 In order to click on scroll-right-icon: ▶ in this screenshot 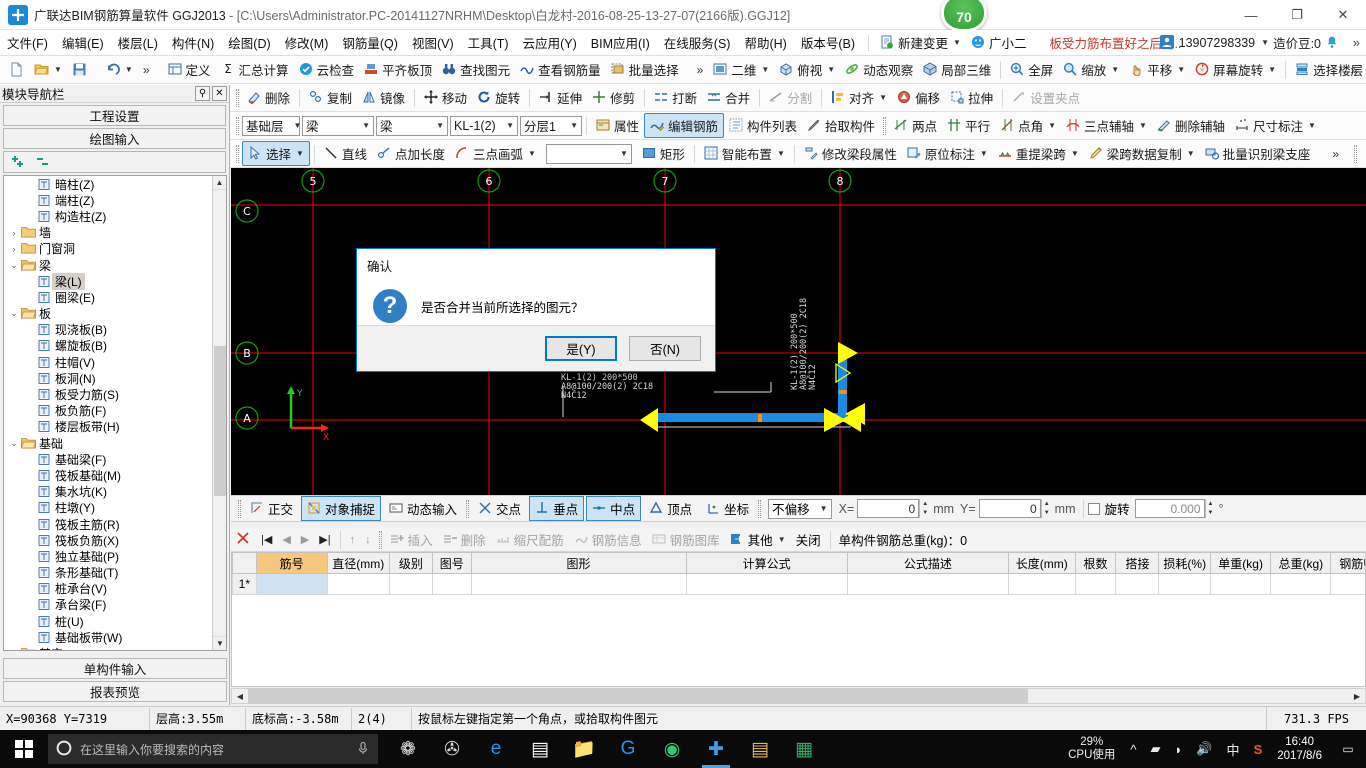, I will do `click(1357, 696)`.